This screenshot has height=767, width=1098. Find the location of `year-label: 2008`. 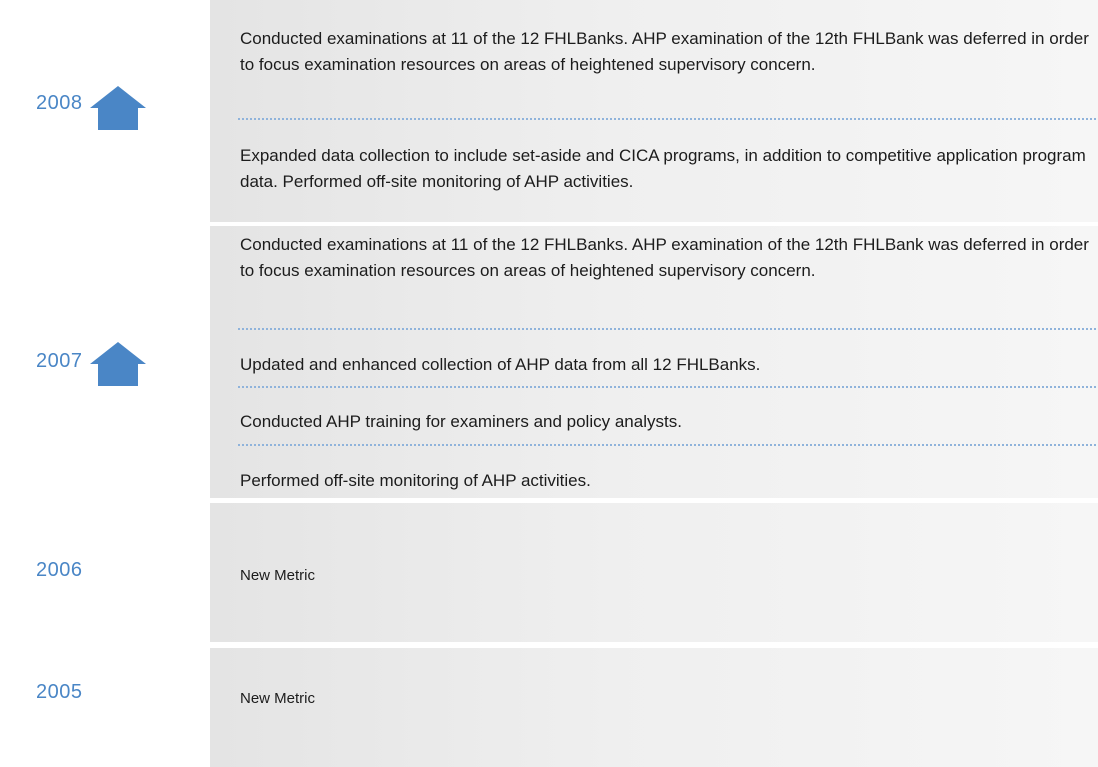

year-label: 2008 is located at coordinates (59, 103).